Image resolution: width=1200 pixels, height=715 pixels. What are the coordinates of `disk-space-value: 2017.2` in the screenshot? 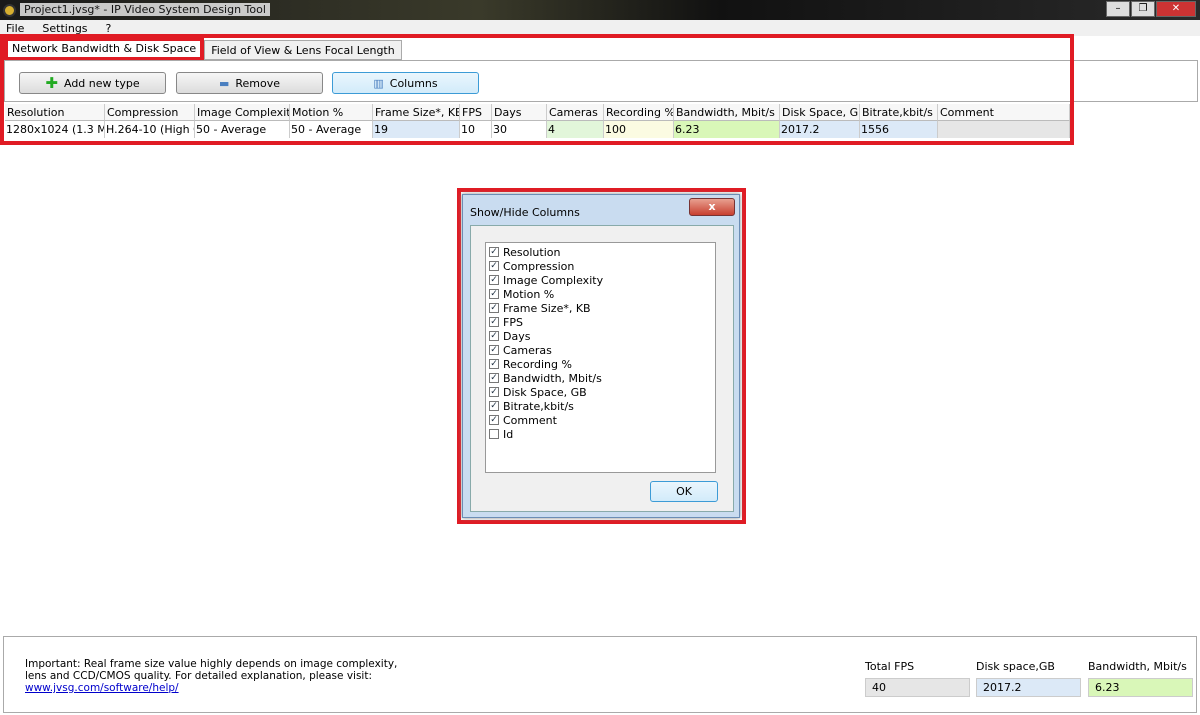 It's located at (1028, 687).